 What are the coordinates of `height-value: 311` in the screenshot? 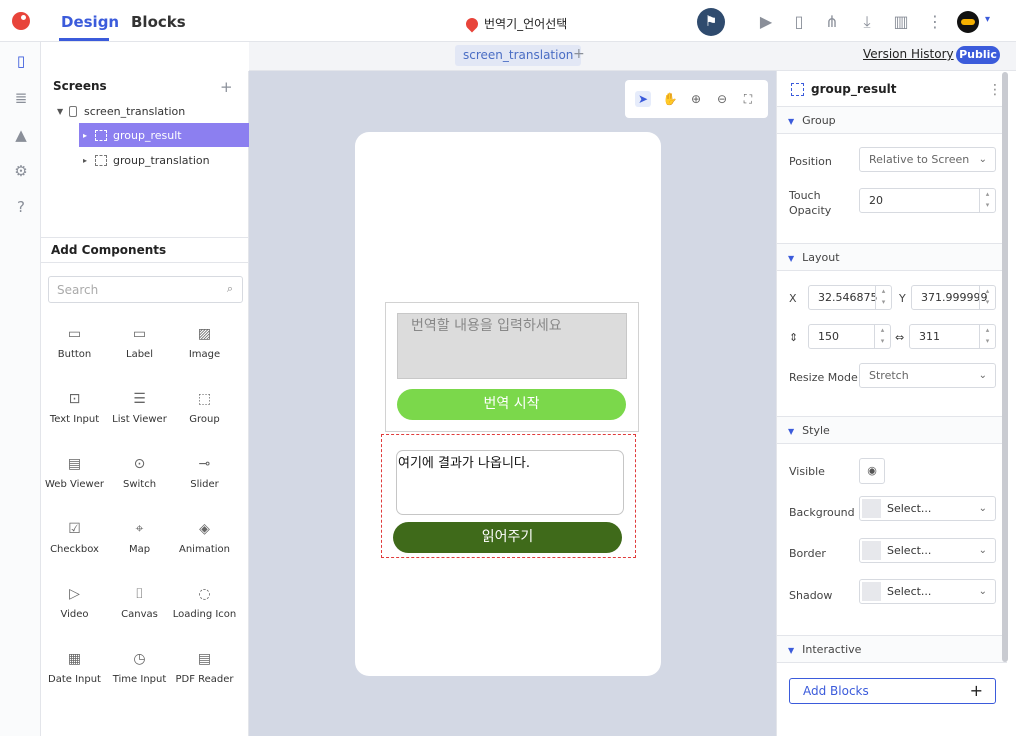 It's located at (929, 336).